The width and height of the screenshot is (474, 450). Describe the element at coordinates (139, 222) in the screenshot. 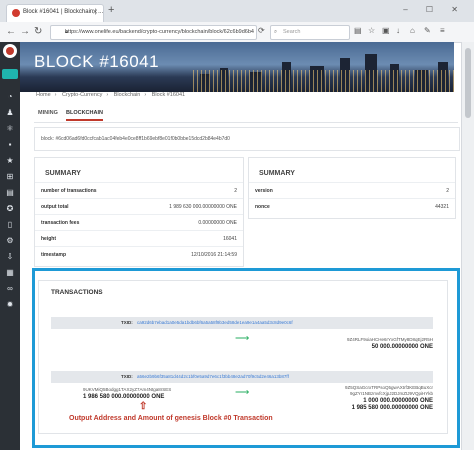

I see `table-row: transaction fees 0.00000000 ONE` at that location.